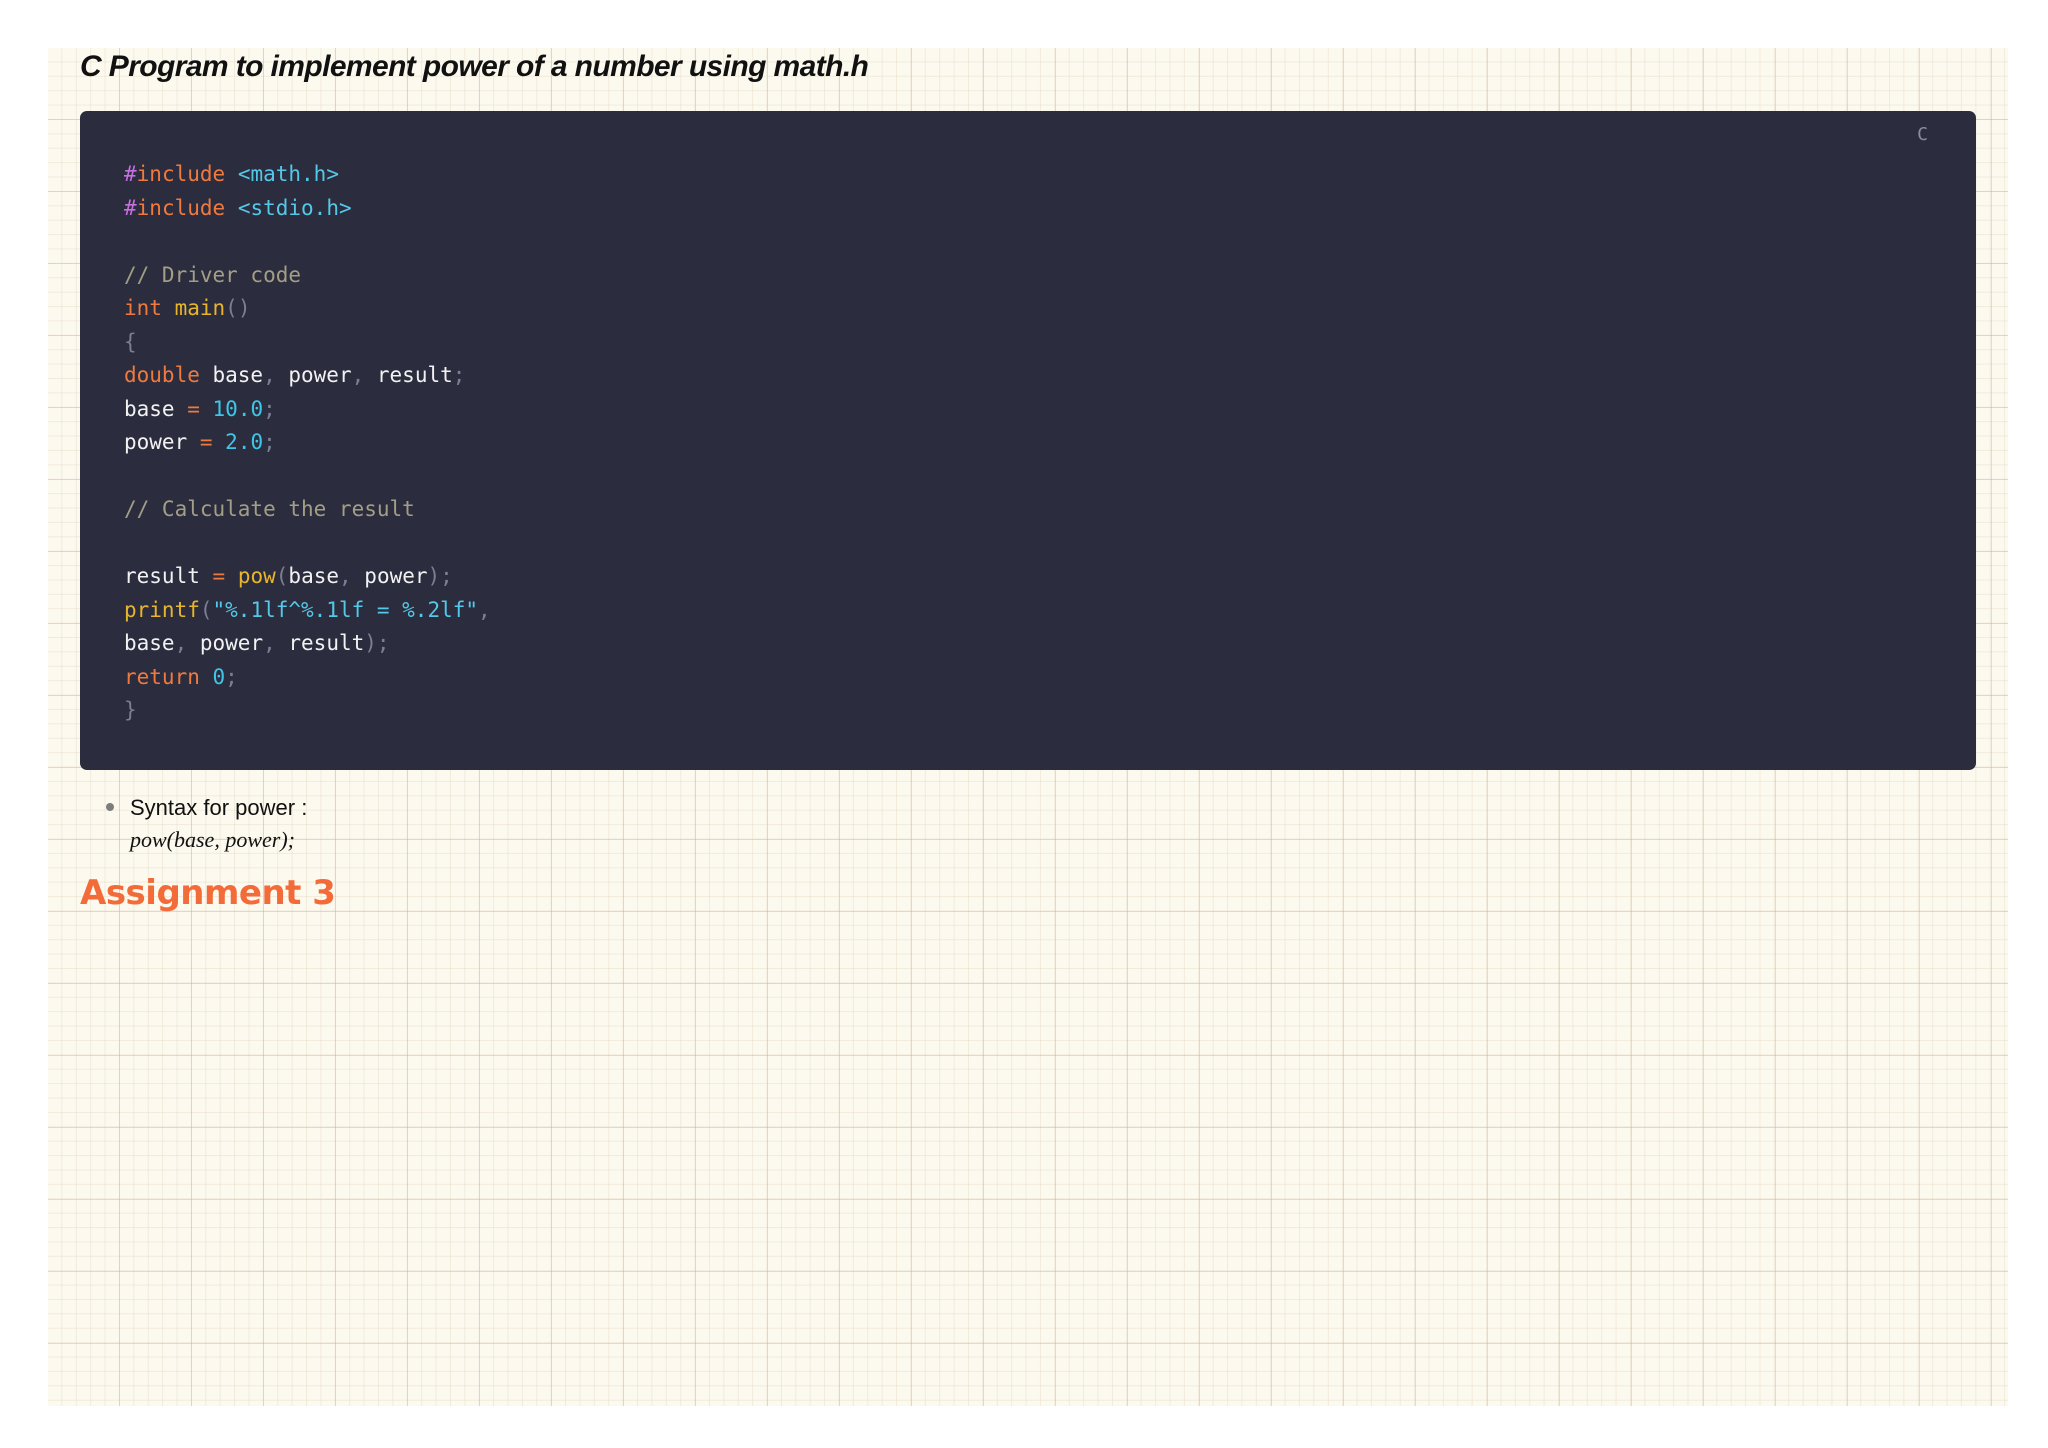 The width and height of the screenshot is (2048, 1448). I want to click on code-line: double base, power, result;, so click(307, 376).